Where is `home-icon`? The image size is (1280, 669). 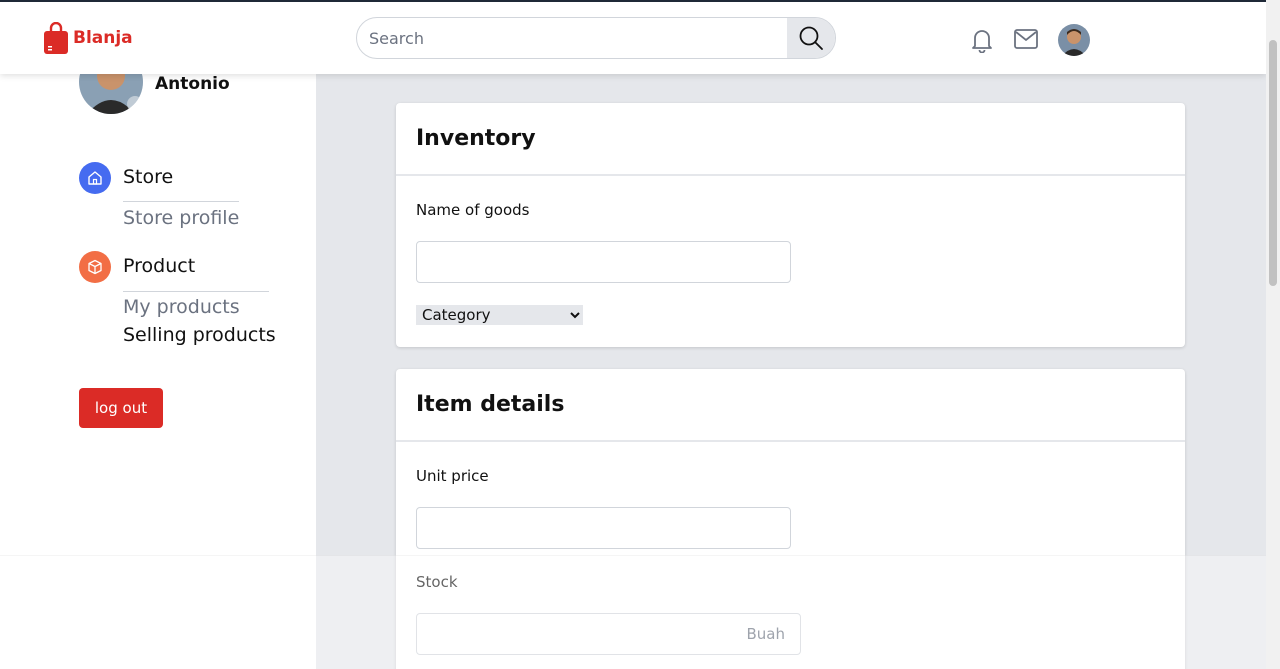 home-icon is located at coordinates (95, 178).